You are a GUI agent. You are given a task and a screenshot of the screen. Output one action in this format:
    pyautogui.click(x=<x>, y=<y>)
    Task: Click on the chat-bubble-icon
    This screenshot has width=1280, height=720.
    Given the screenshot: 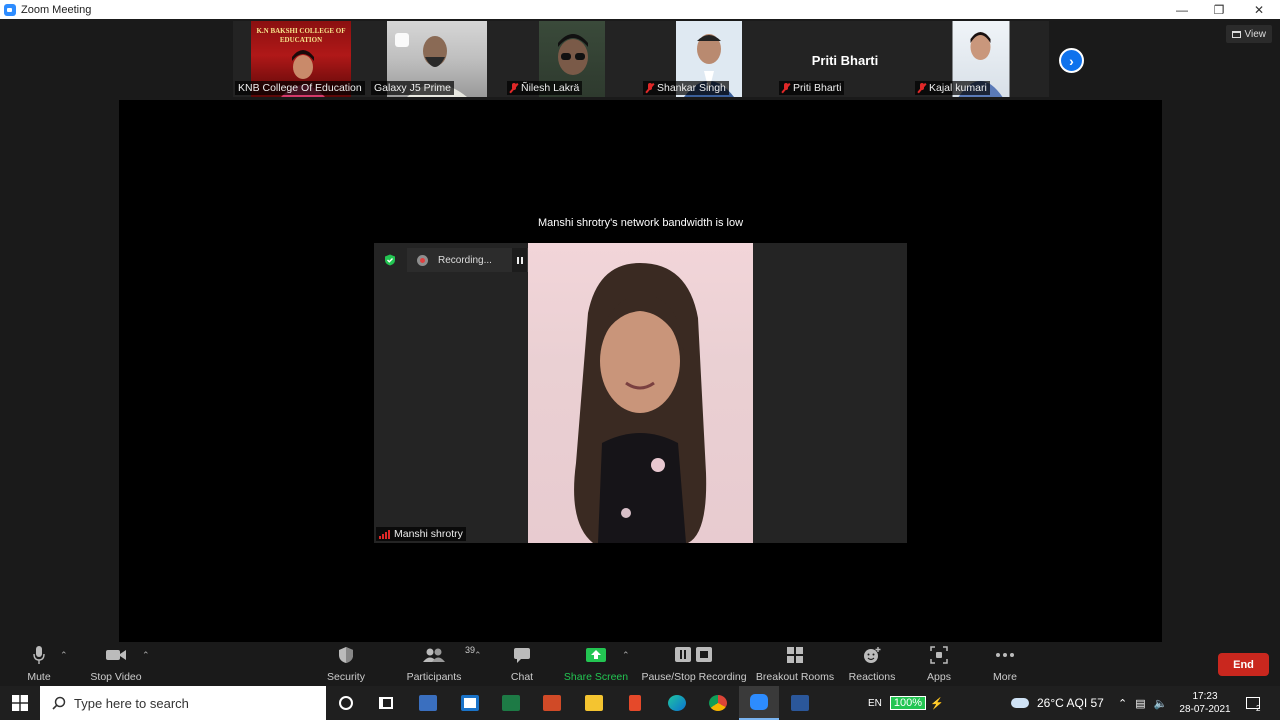 What is the action you would take?
    pyautogui.click(x=522, y=655)
    